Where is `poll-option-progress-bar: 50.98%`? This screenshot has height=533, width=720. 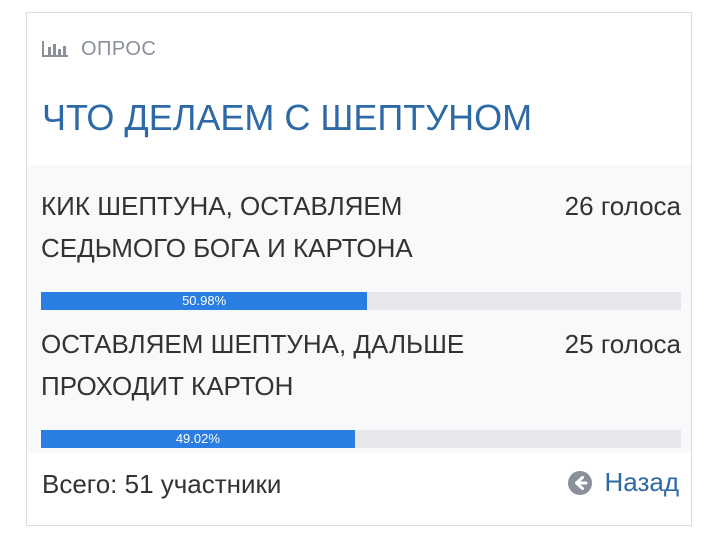
poll-option-progress-bar: 50.98% is located at coordinates (361, 301).